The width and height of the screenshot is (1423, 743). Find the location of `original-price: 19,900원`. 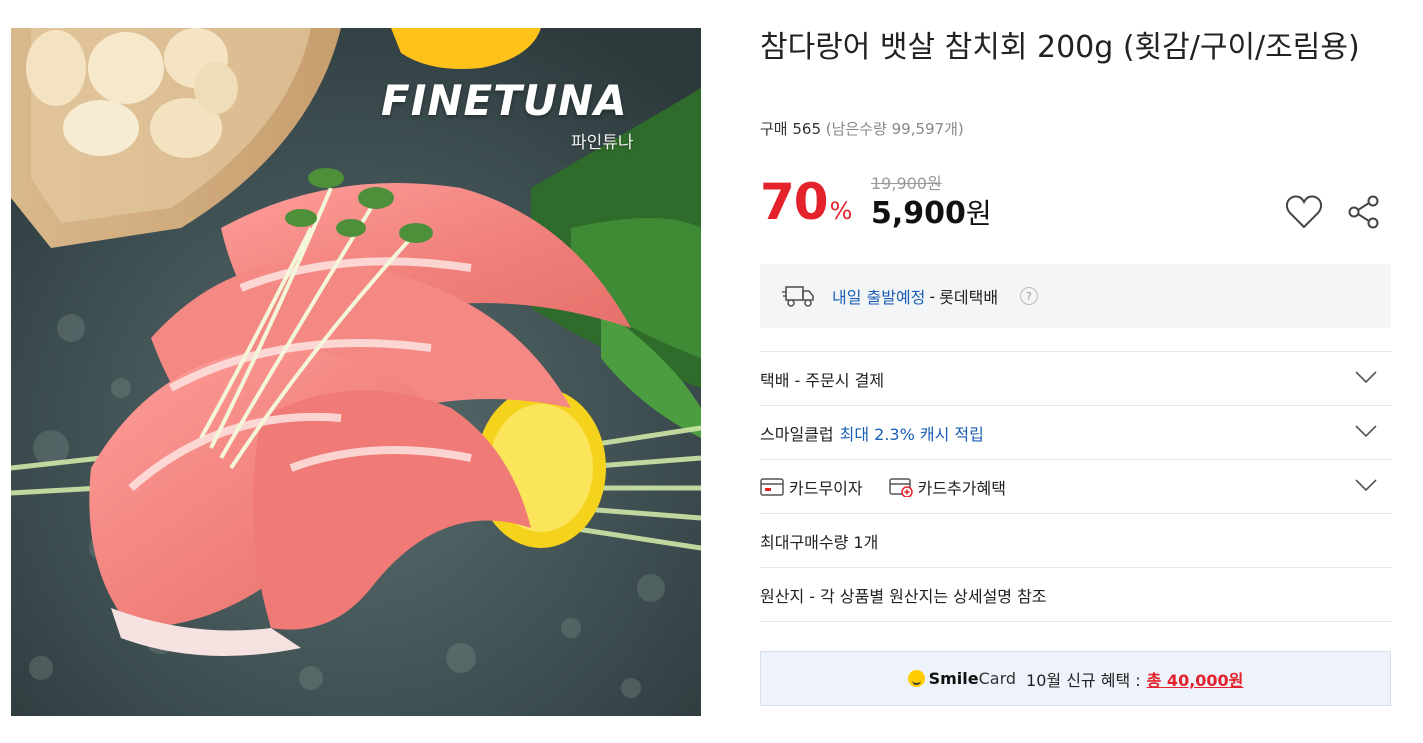

original-price: 19,900원 is located at coordinates (906, 183).